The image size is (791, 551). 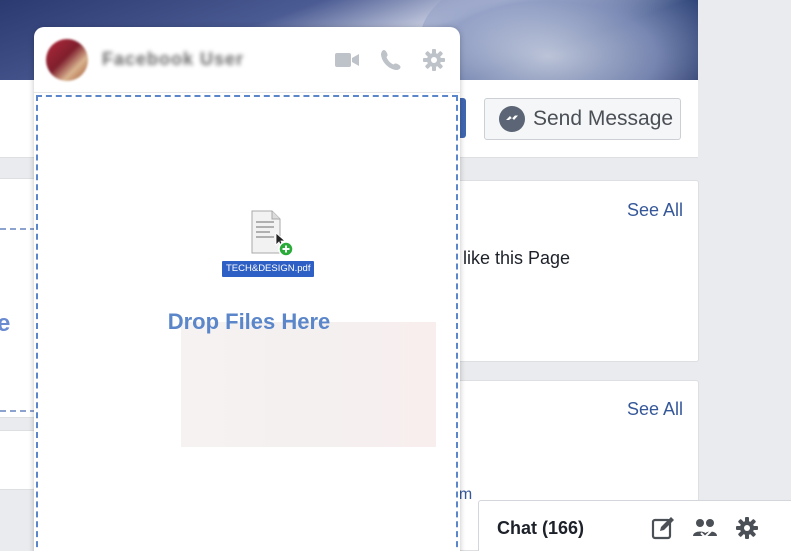 What do you see at coordinates (268, 269) in the screenshot?
I see `dragged-file-name: TECH&DESIGN.pdf` at bounding box center [268, 269].